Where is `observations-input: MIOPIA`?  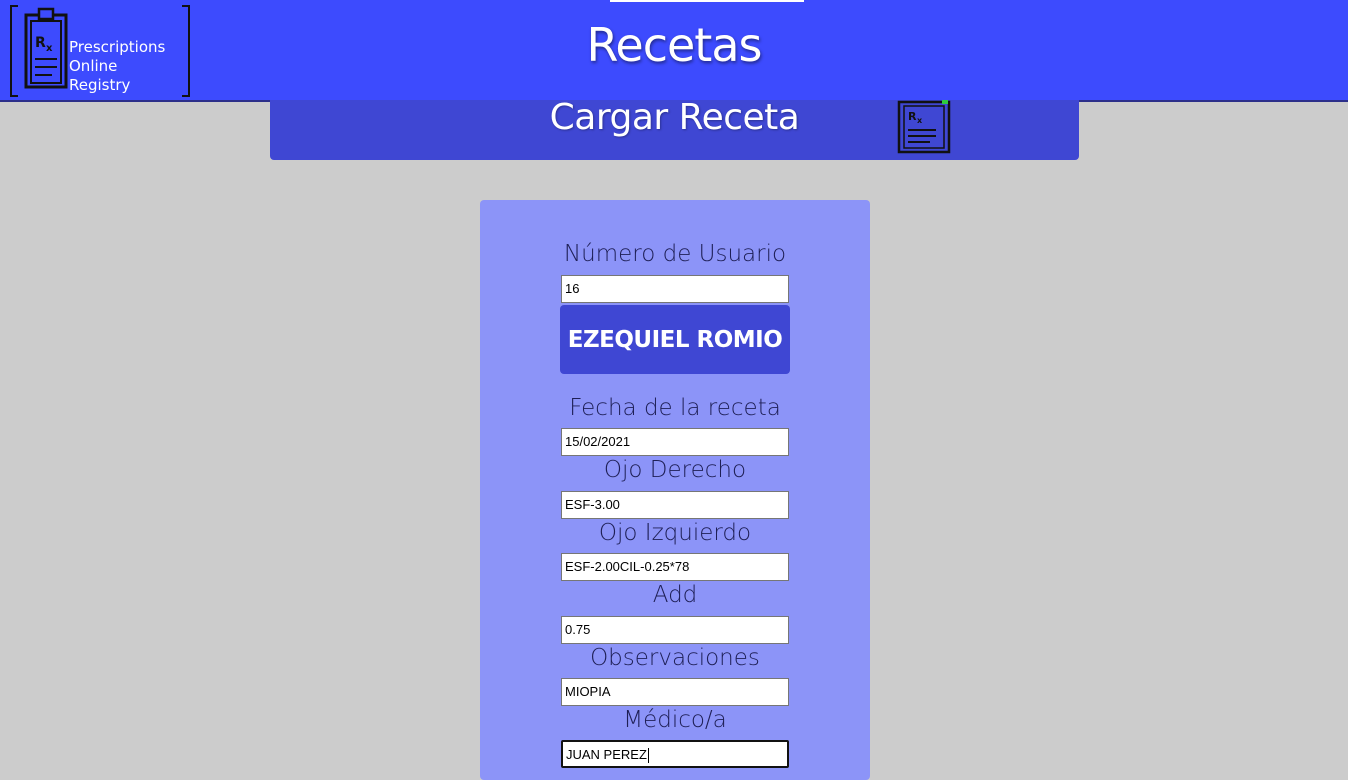
observations-input: MIOPIA is located at coordinates (675, 692).